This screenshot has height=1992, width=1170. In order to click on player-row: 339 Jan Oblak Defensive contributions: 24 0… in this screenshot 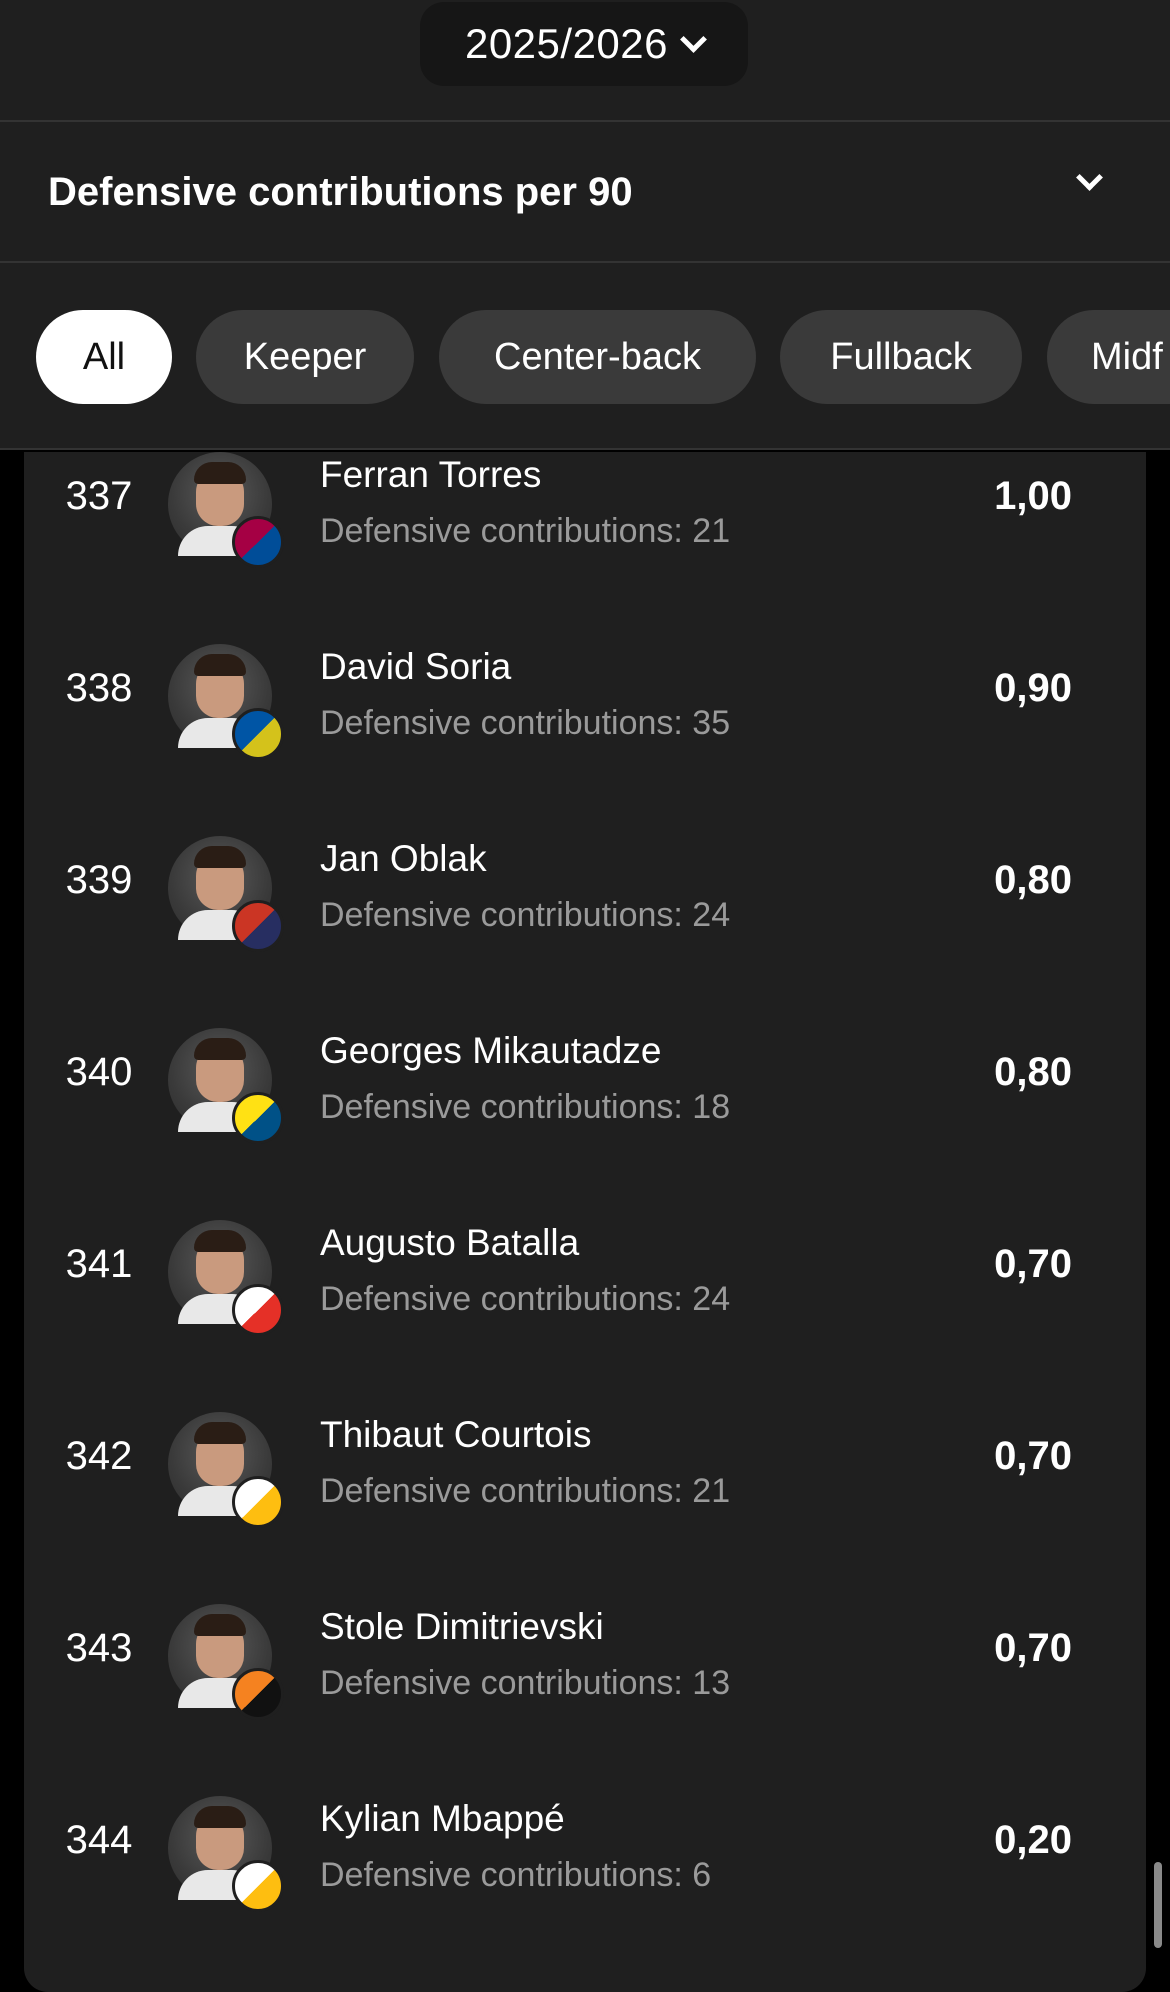, I will do `click(585, 884)`.